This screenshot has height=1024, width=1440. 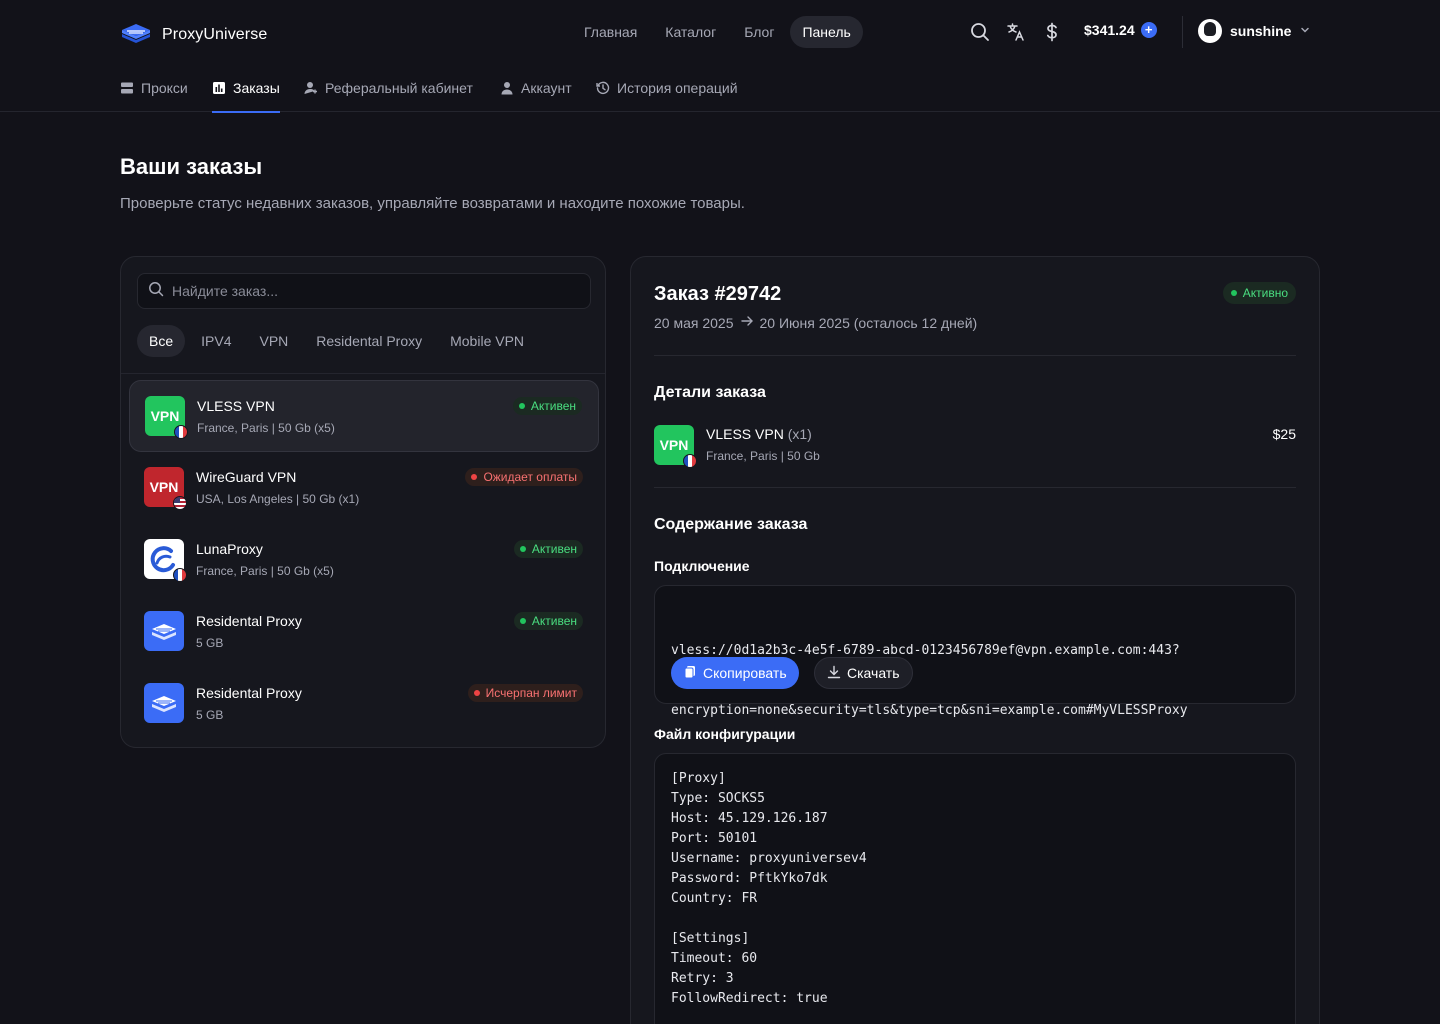 What do you see at coordinates (363, 373) in the screenshot?
I see `list-divider` at bounding box center [363, 373].